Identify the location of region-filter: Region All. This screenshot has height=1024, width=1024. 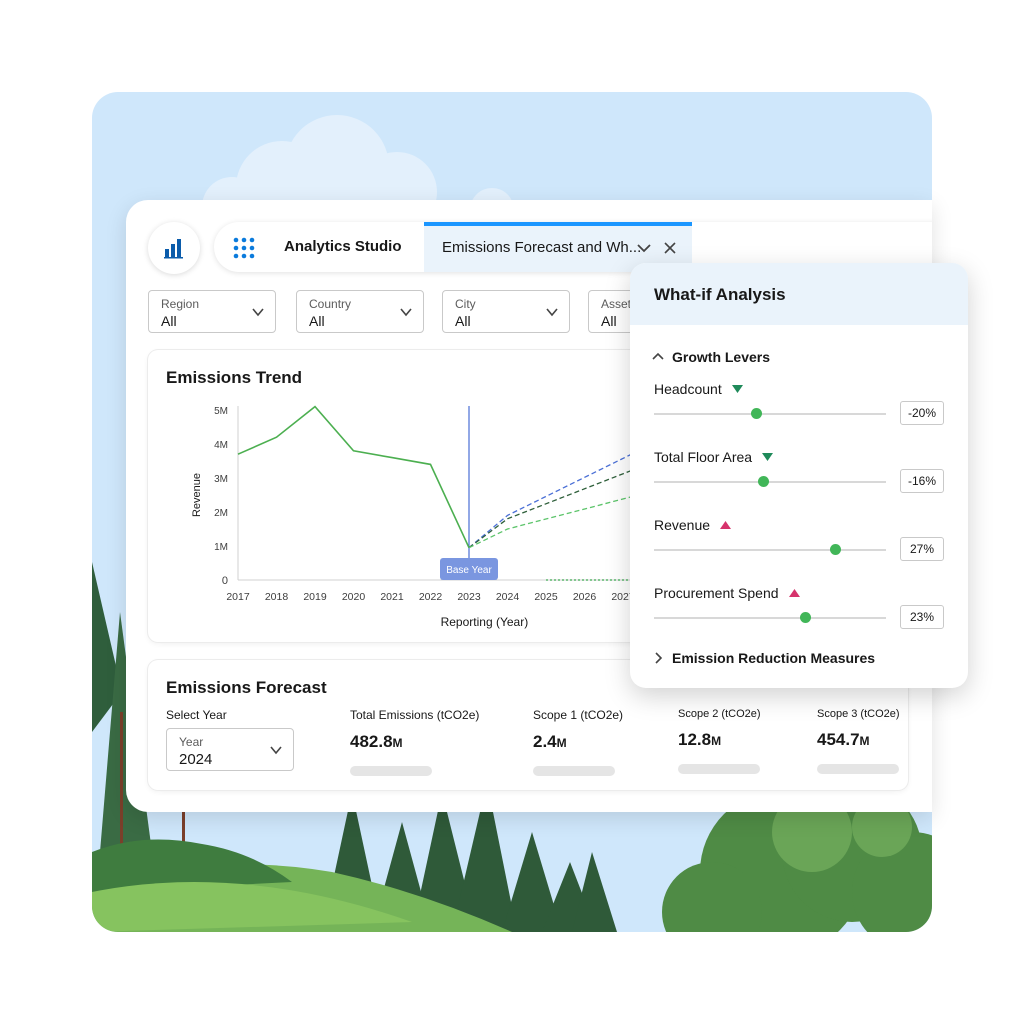
(212, 311).